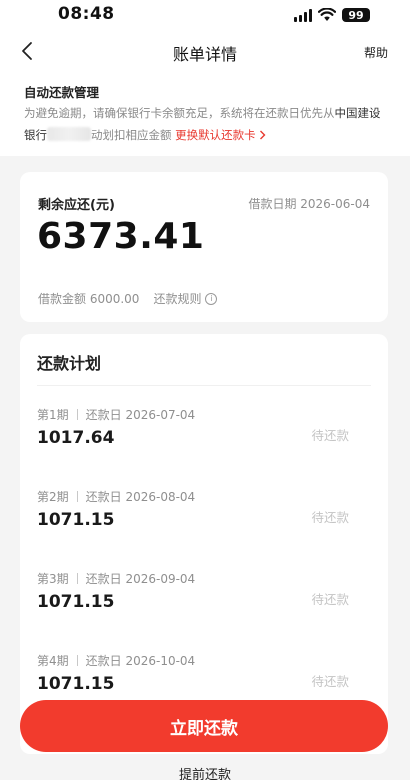 Image resolution: width=410 pixels, height=780 pixels. What do you see at coordinates (89, 299) in the screenshot?
I see `loan-amount: 借款金额 6000.00` at bounding box center [89, 299].